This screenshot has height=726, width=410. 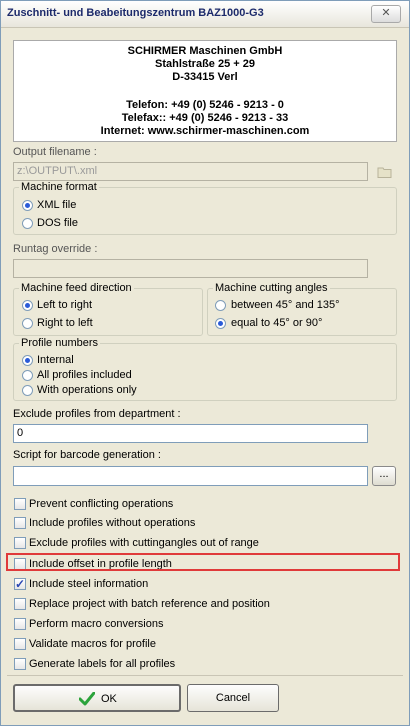 I want to click on barcode-script-label: Script for barcode generation :, so click(x=87, y=455).